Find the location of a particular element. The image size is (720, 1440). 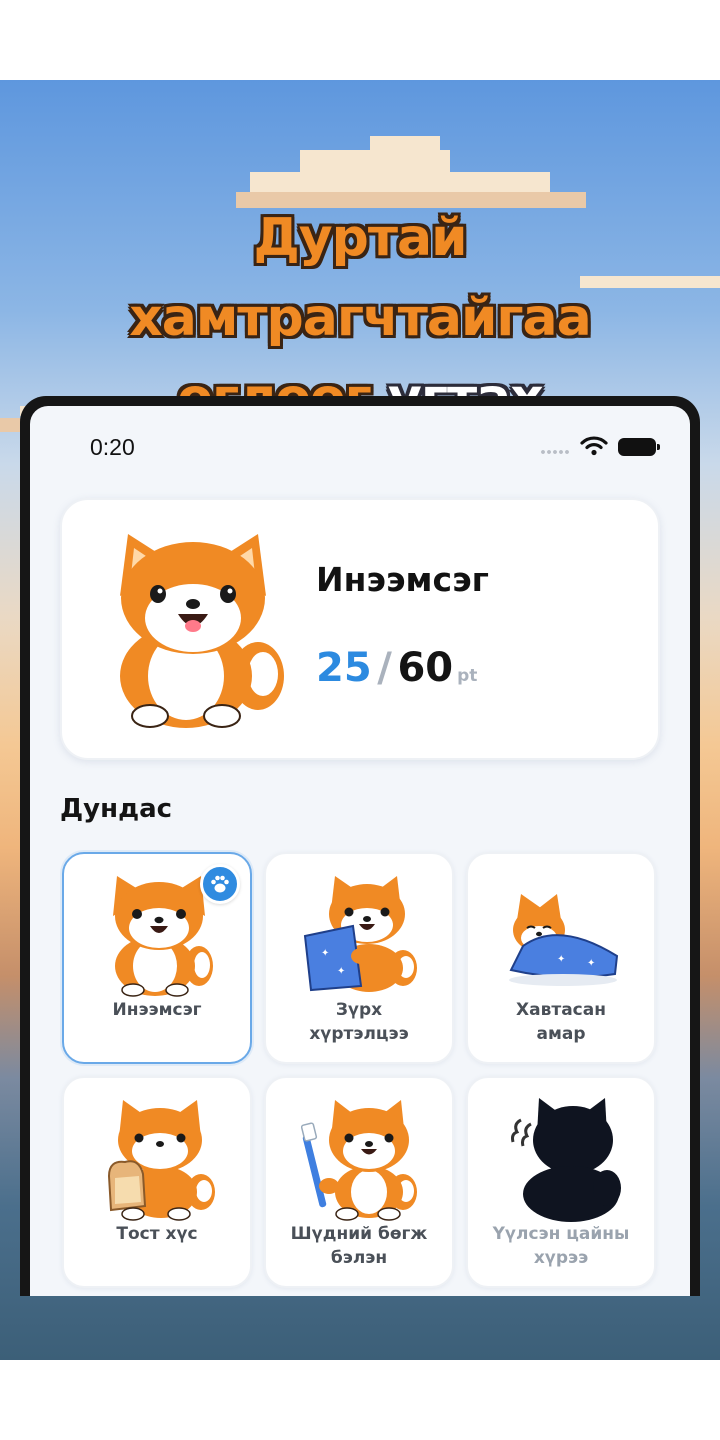

outfit-tile-toast: Тост хүс is located at coordinates (157, 1182).